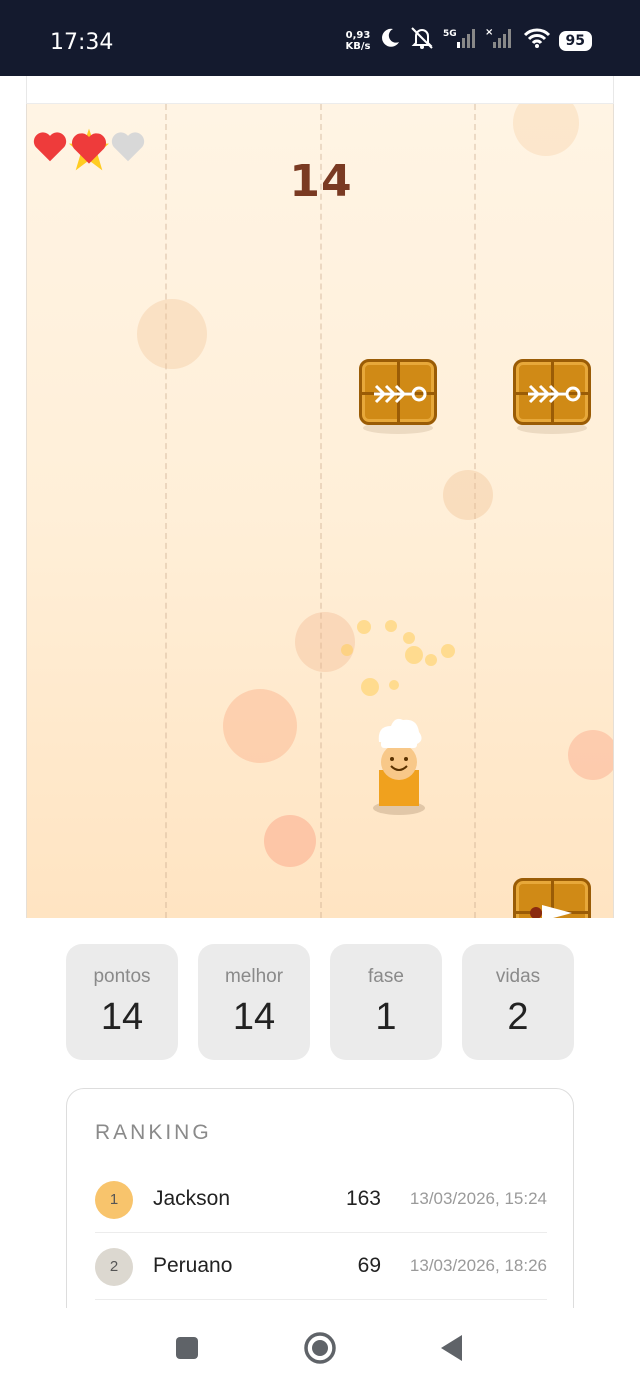 This screenshot has height=1386, width=640. Describe the element at coordinates (320, 1002) in the screenshot. I see `stats-row: pontos 14 melhor 14 fase 1 vidas 2` at that location.